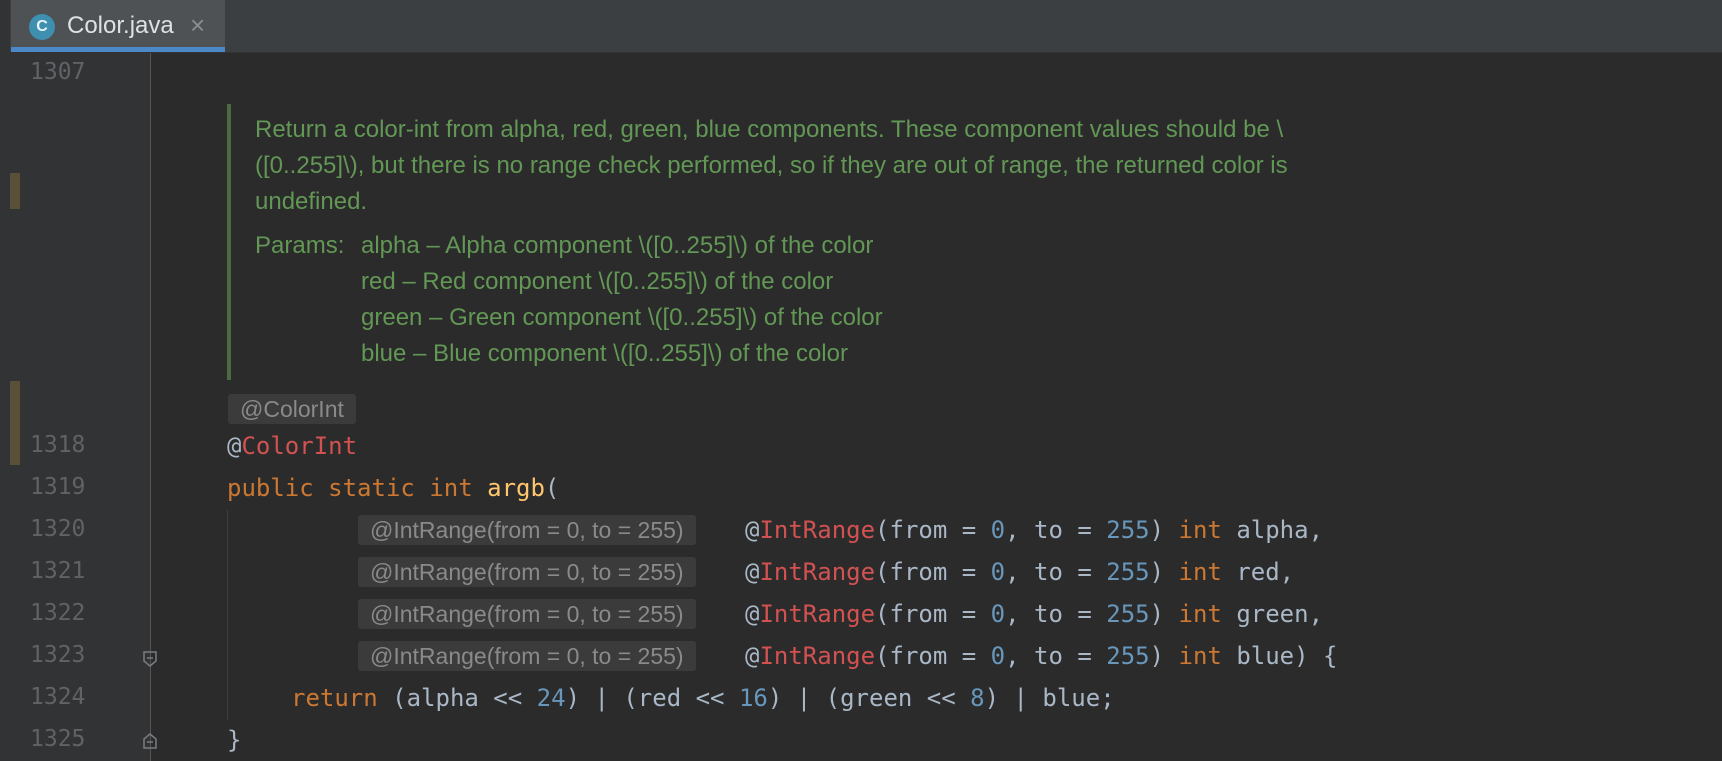 This screenshot has width=1722, height=761. Describe the element at coordinates (334, 698) in the screenshot. I see `keyword: return` at that location.